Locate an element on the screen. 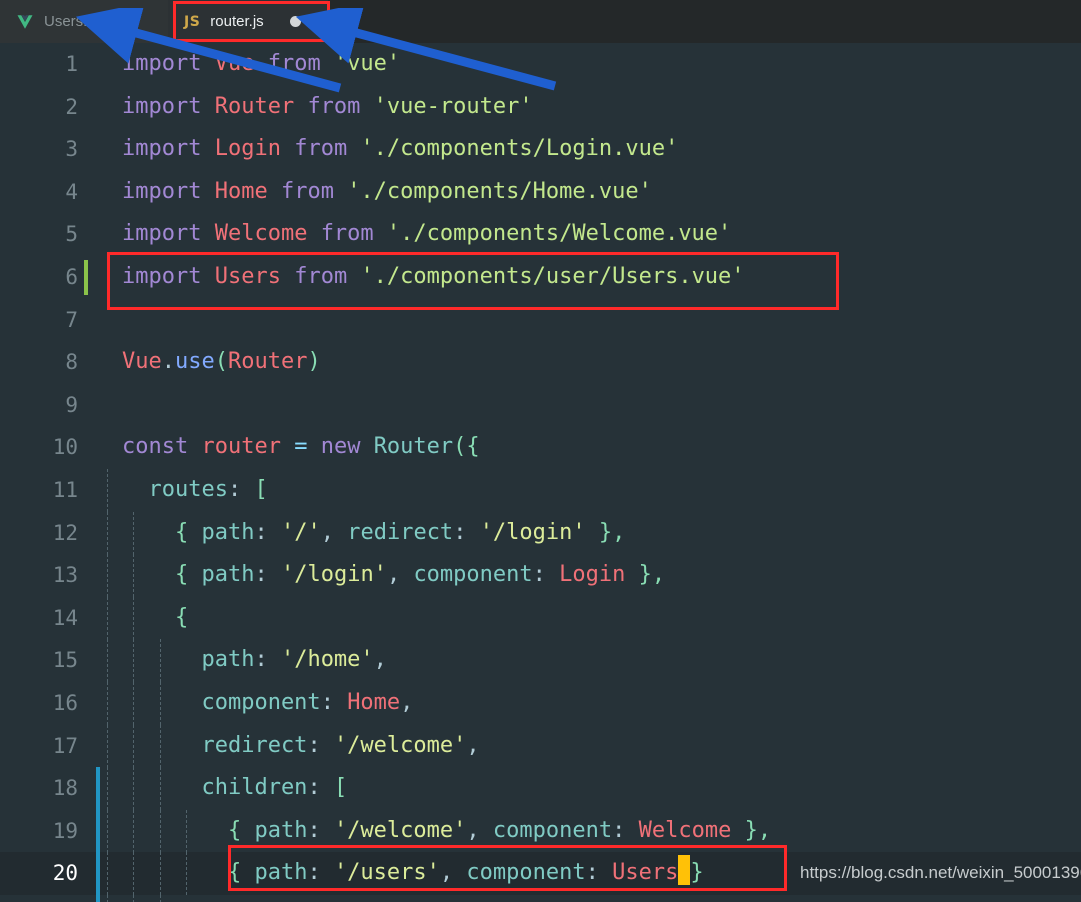  code-token: ) is located at coordinates (314, 362).